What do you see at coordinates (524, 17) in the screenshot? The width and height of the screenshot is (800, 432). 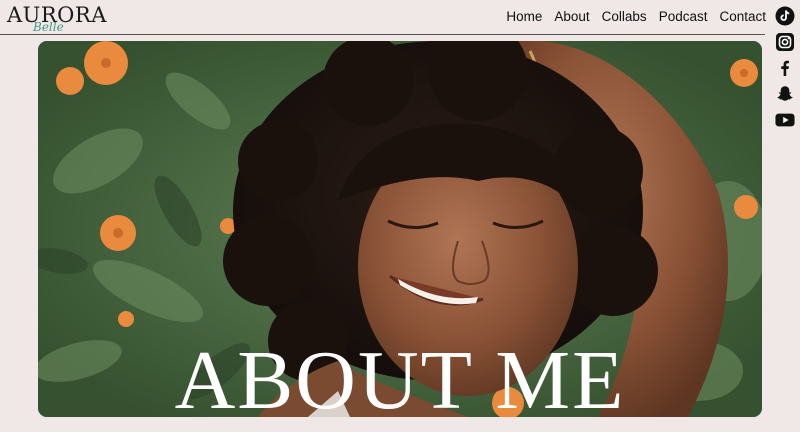 I see `nav-home: Home` at bounding box center [524, 17].